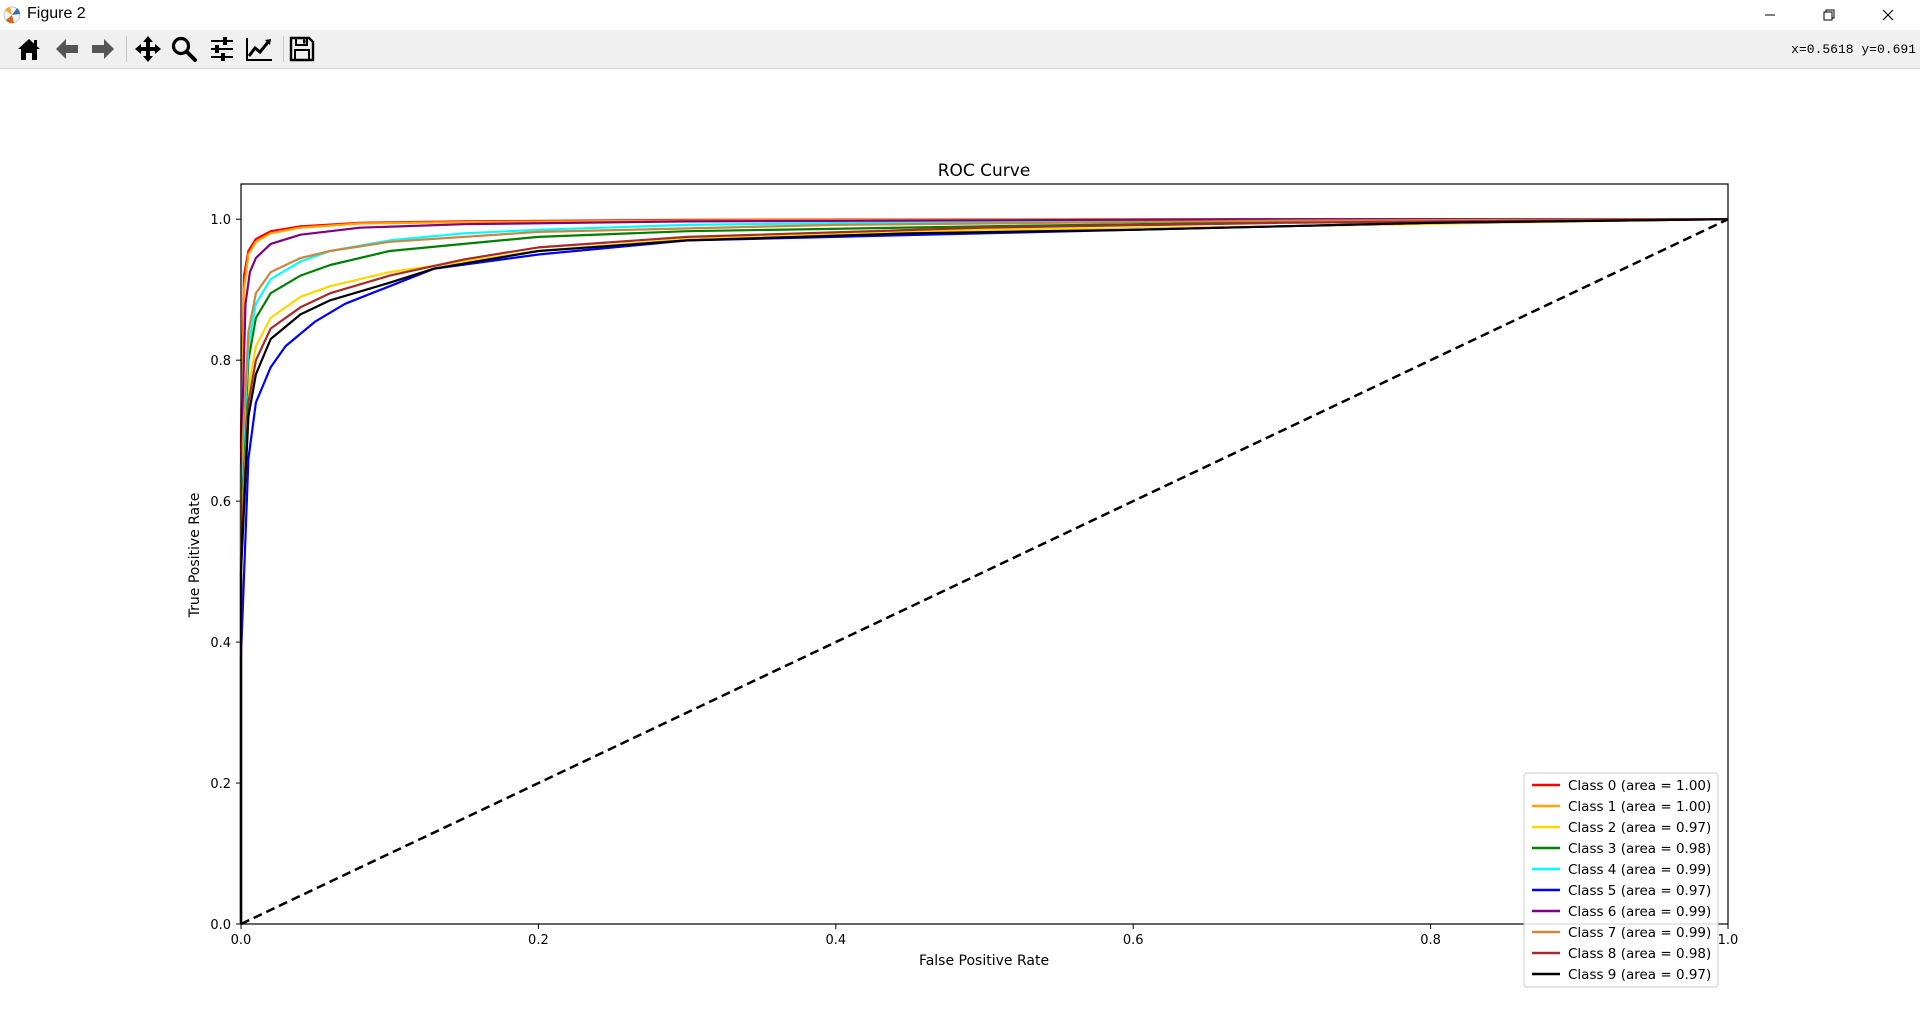 This screenshot has width=1920, height=1035. Describe the element at coordinates (1639, 975) in the screenshot. I see `legend-label: Class 9 (area = 0.97)` at that location.